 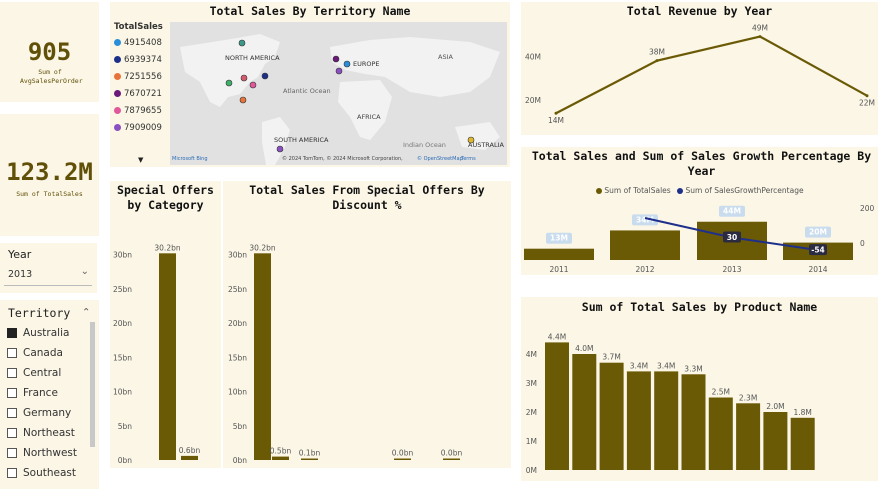 I want to click on map-legend-label: 7251556, so click(x=143, y=77).